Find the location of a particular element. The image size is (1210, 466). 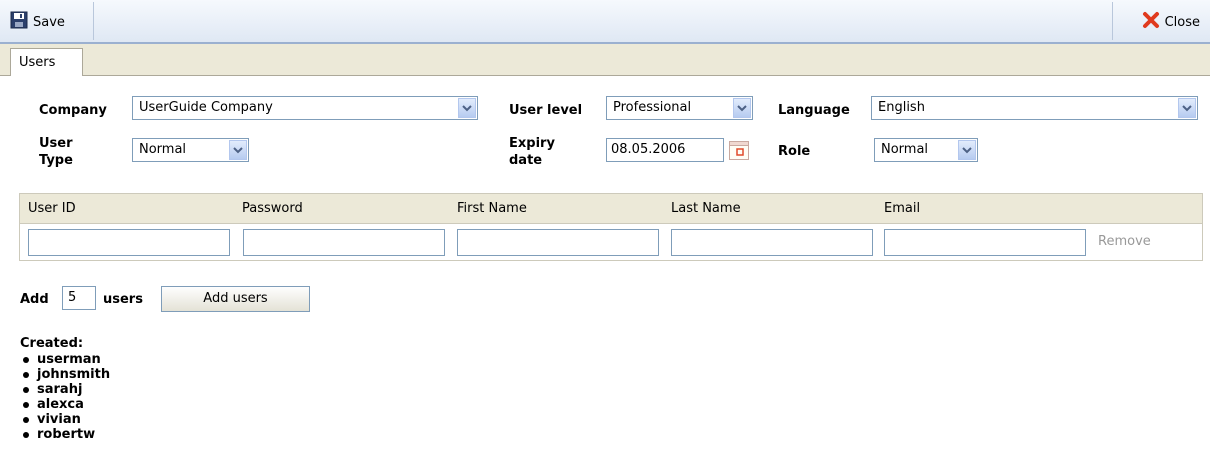

company-select: UserGuide Company is located at coordinates (305, 108).